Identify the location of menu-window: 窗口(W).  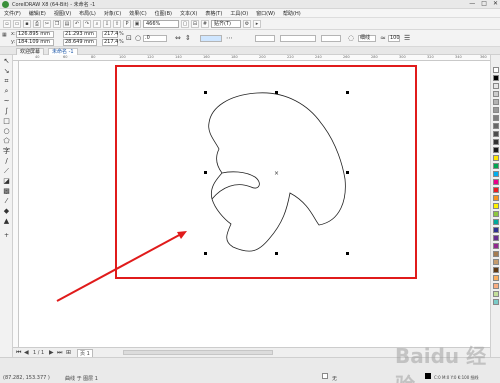
(265, 13).